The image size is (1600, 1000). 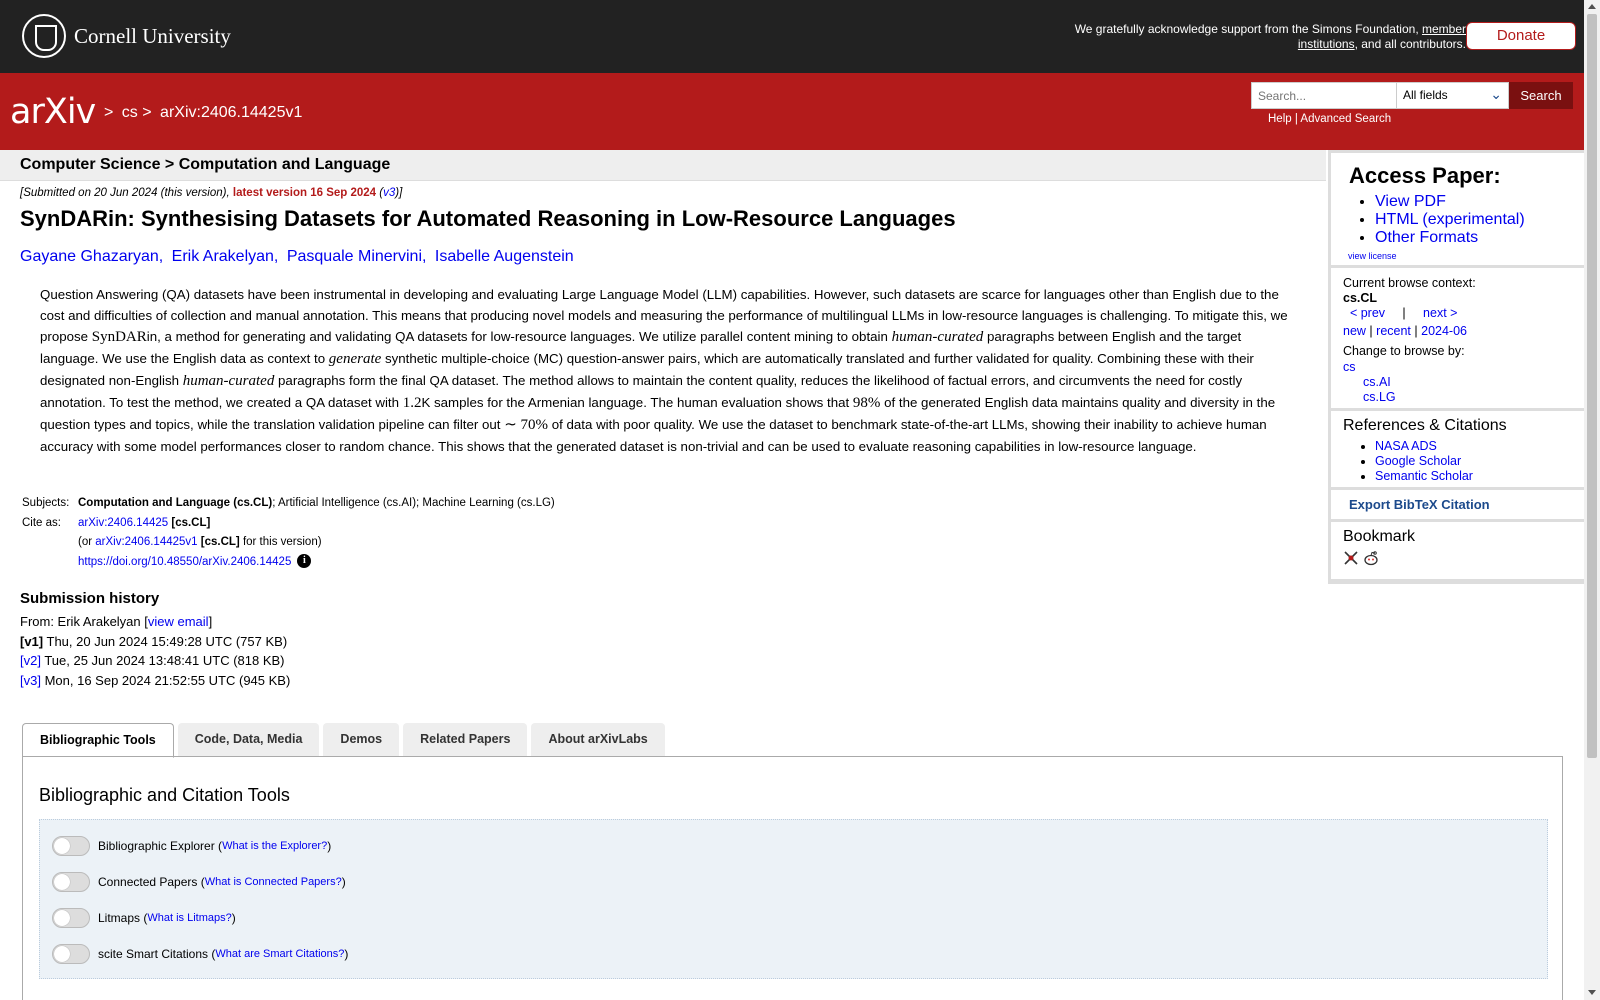 What do you see at coordinates (1592, 992) in the screenshot?
I see `scroll-down-icon` at bounding box center [1592, 992].